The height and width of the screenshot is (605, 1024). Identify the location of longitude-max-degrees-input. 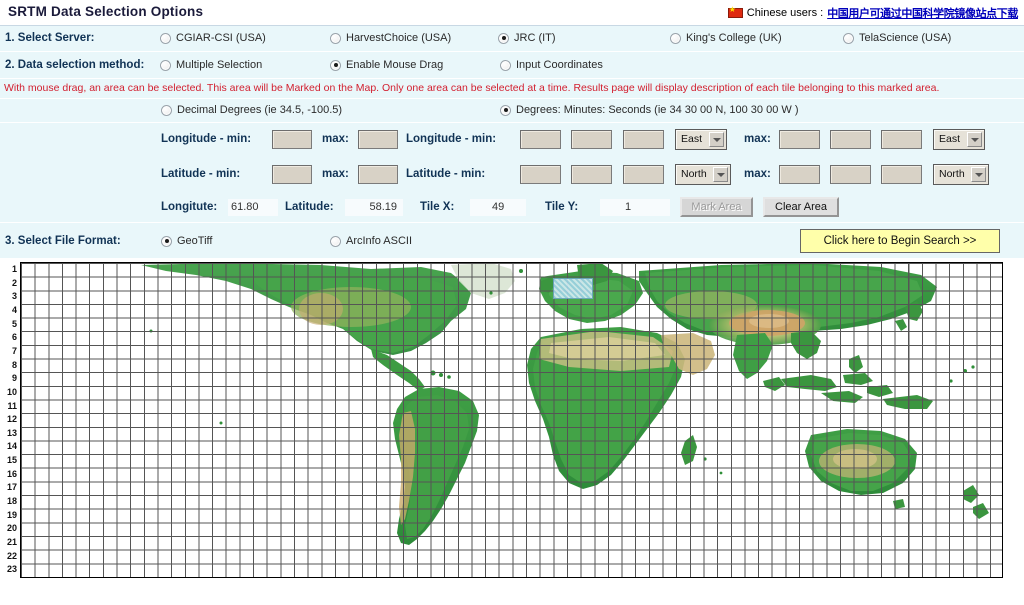
(799, 139).